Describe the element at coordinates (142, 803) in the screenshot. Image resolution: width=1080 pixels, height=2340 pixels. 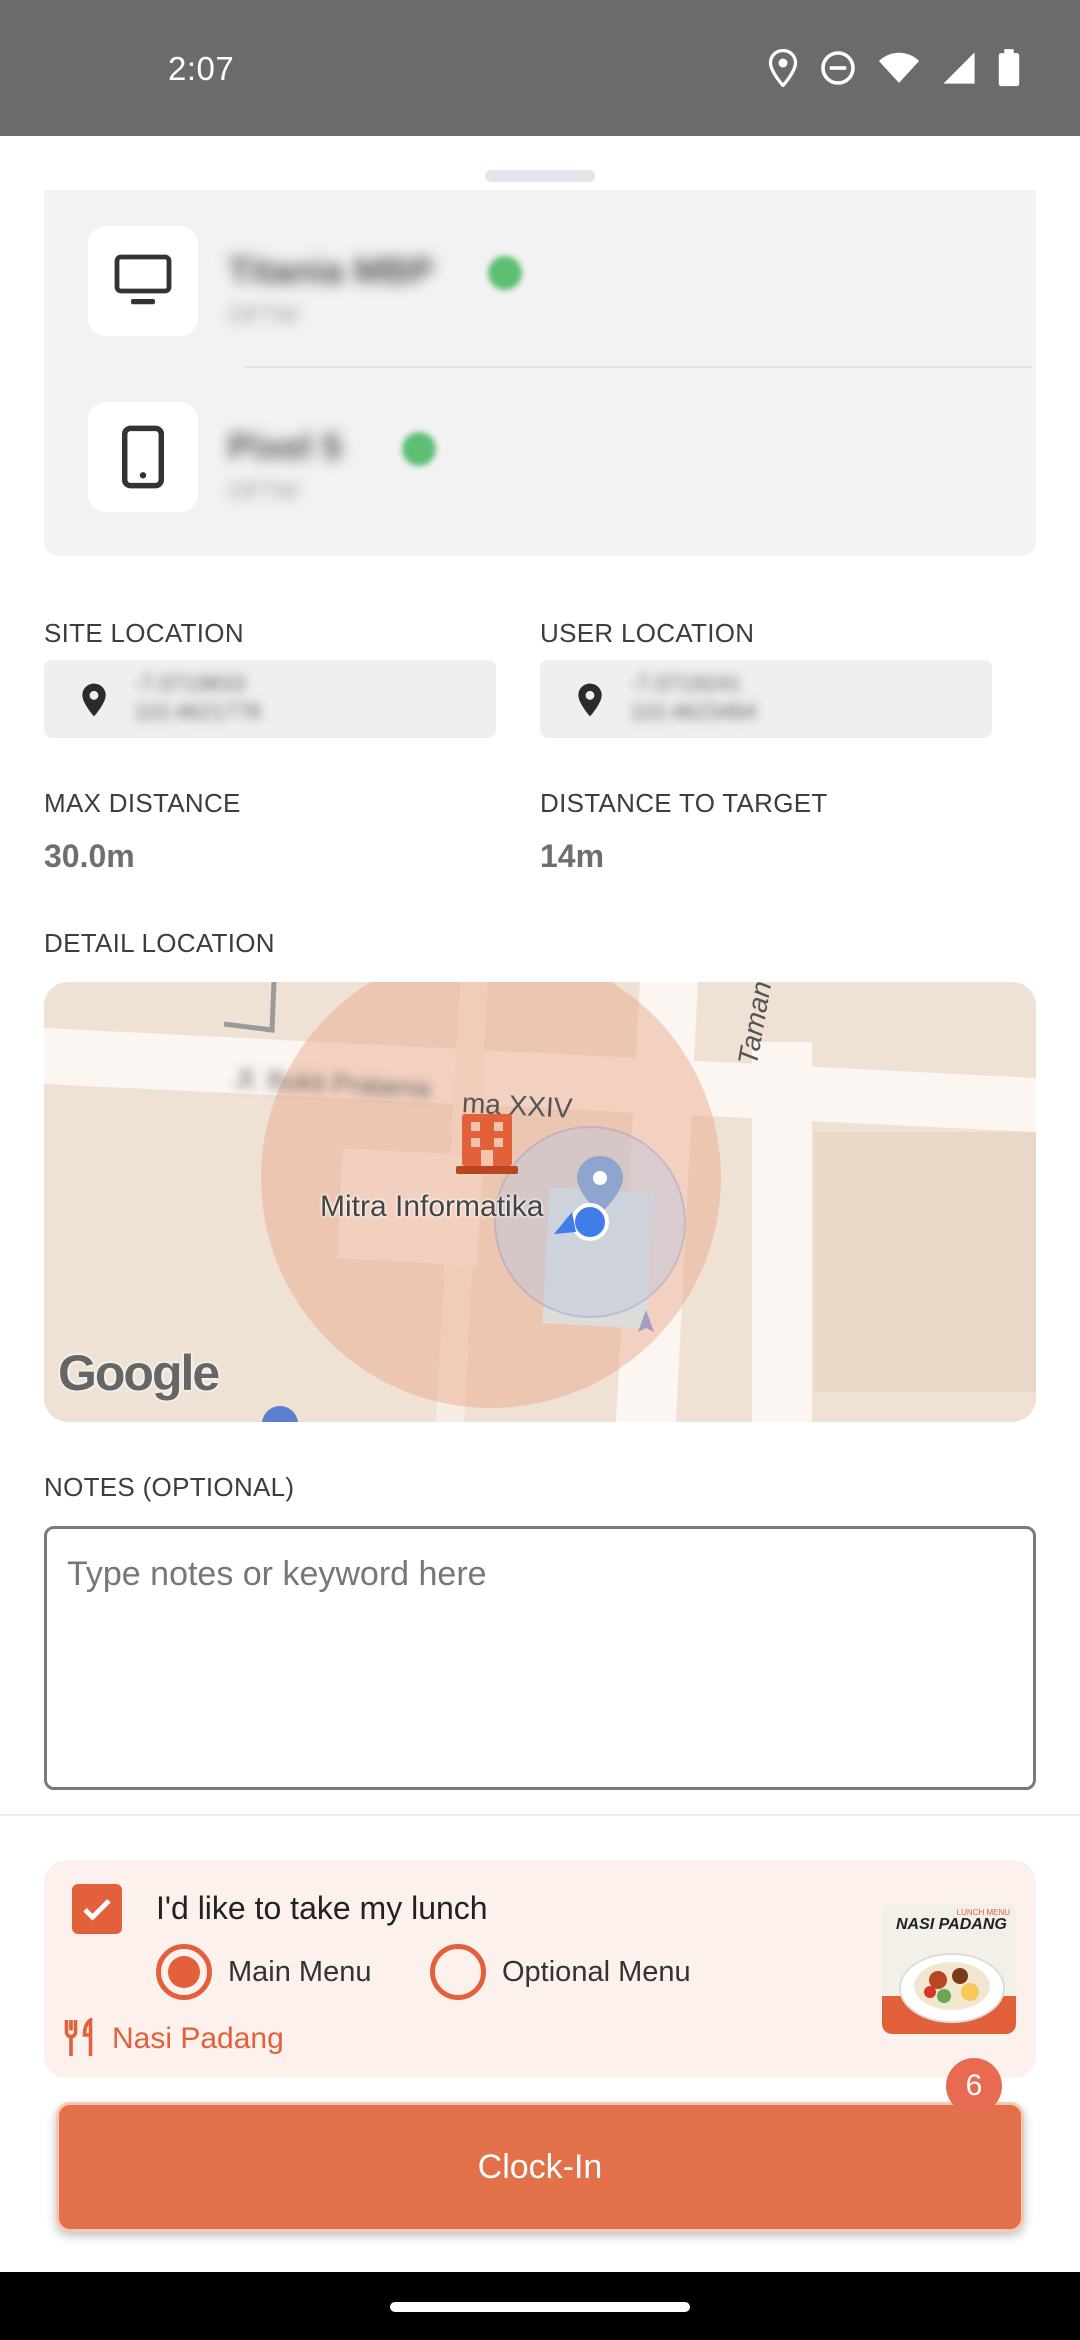
I see `max-distance-label: MAX DISTANCE` at that location.